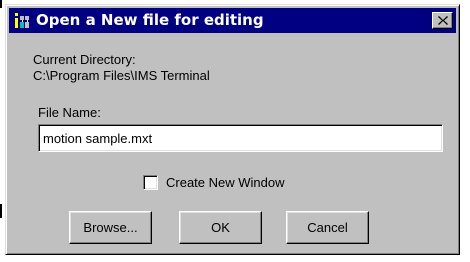 This screenshot has height=262, width=470. What do you see at coordinates (22, 20) in the screenshot?
I see `ims-terminal-app-icon` at bounding box center [22, 20].